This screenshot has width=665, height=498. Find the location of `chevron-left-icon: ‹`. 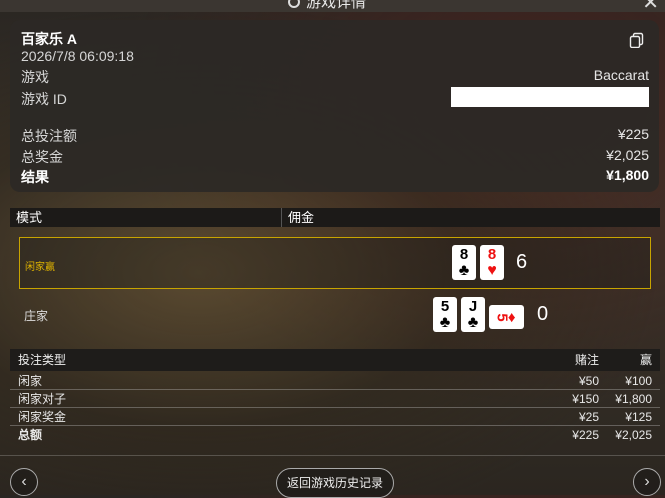

chevron-left-icon: ‹ is located at coordinates (24, 481).